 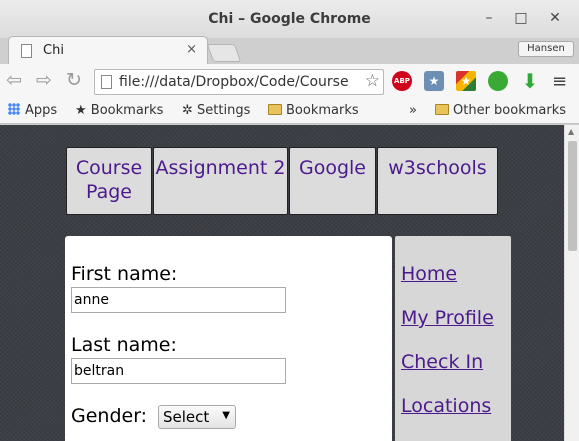 I want to click on gender-select: Select ▼, so click(x=197, y=417).